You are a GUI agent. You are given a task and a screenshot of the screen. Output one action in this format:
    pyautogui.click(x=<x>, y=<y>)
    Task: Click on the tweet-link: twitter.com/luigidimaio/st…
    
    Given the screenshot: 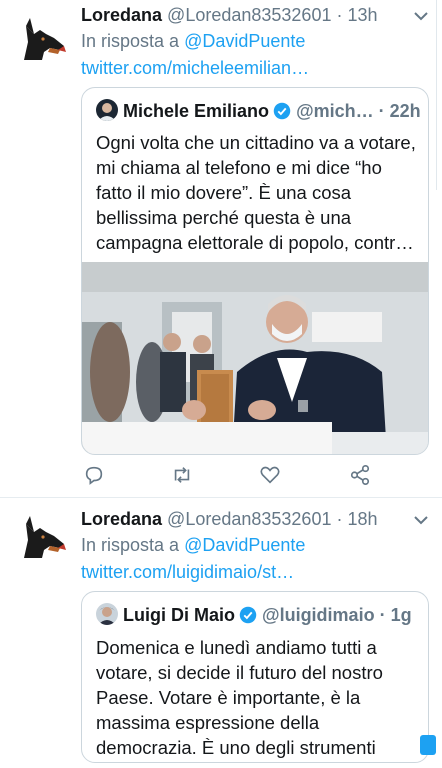 What is the action you would take?
    pyautogui.click(x=255, y=573)
    